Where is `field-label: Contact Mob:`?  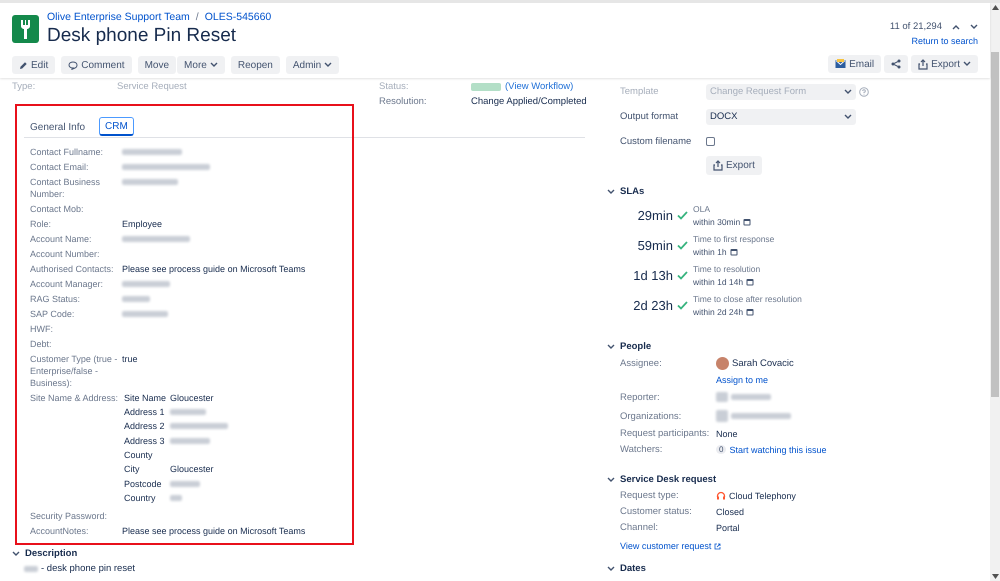 field-label: Contact Mob: is located at coordinates (57, 208).